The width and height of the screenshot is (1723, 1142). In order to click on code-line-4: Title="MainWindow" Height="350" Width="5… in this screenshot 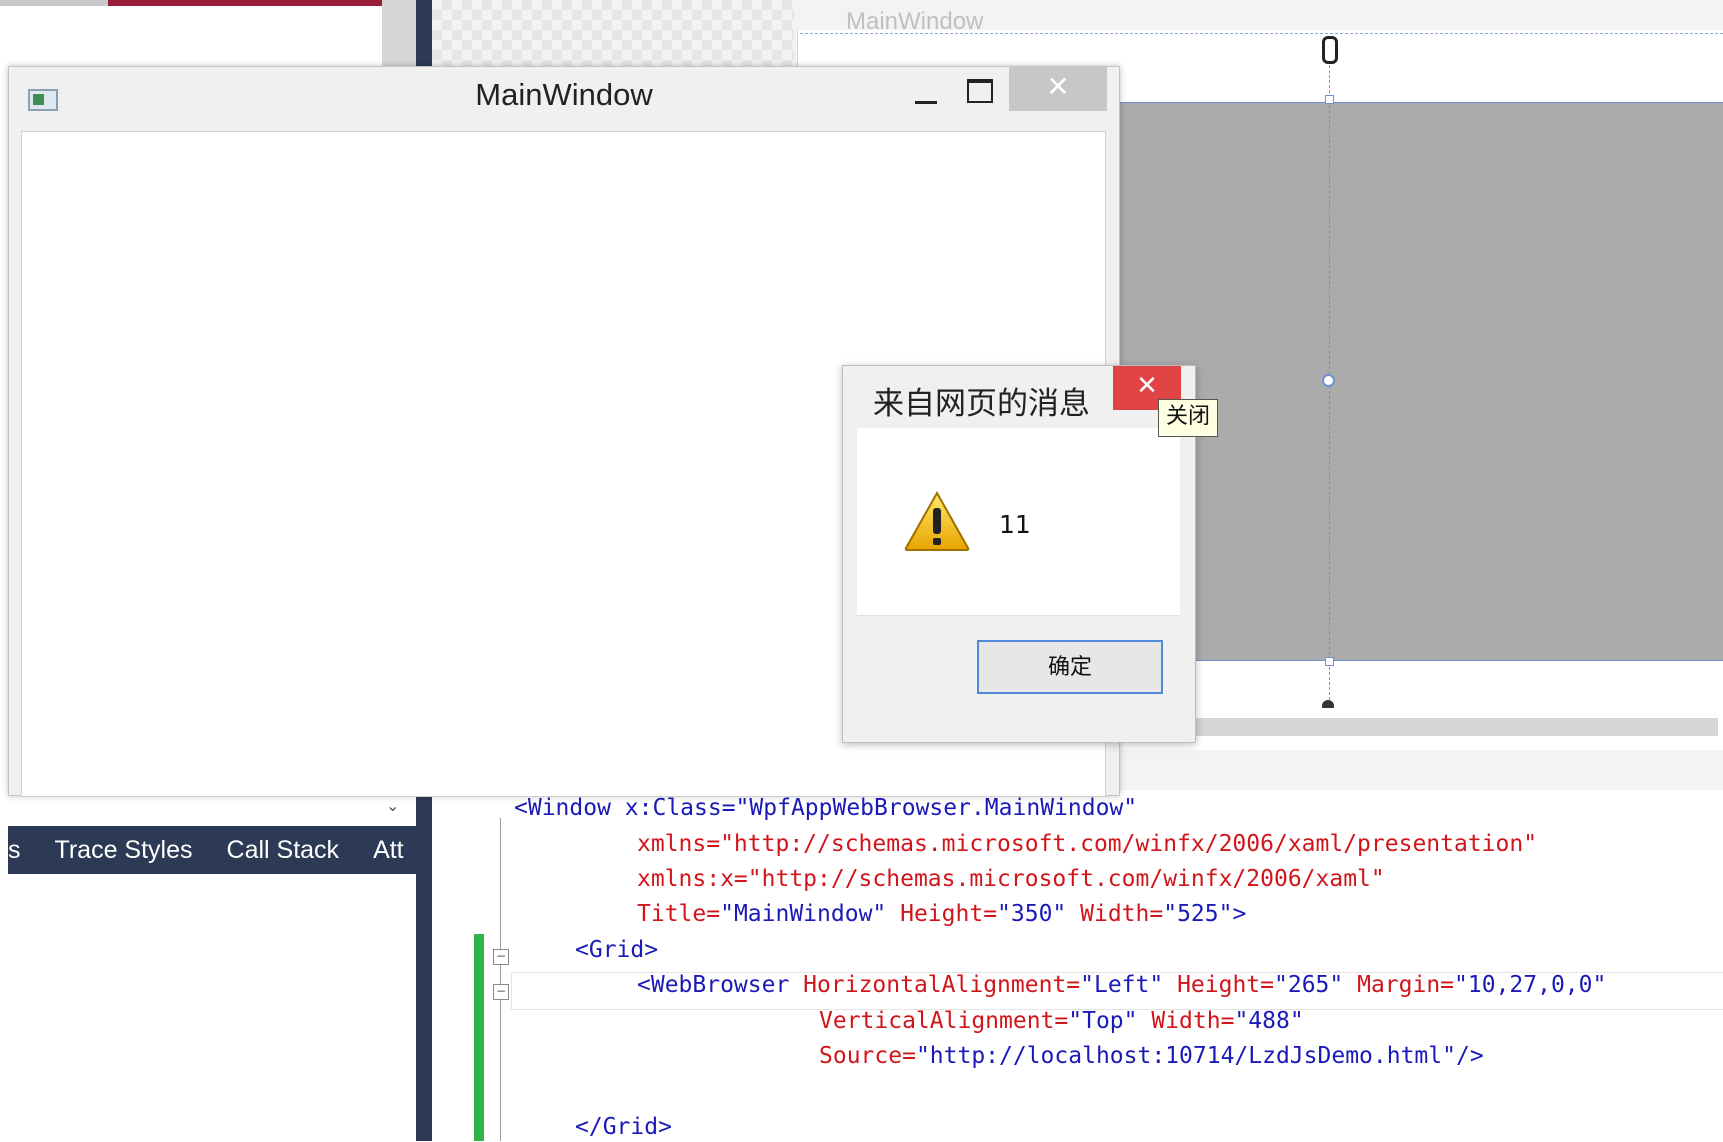, I will do `click(941, 914)`.